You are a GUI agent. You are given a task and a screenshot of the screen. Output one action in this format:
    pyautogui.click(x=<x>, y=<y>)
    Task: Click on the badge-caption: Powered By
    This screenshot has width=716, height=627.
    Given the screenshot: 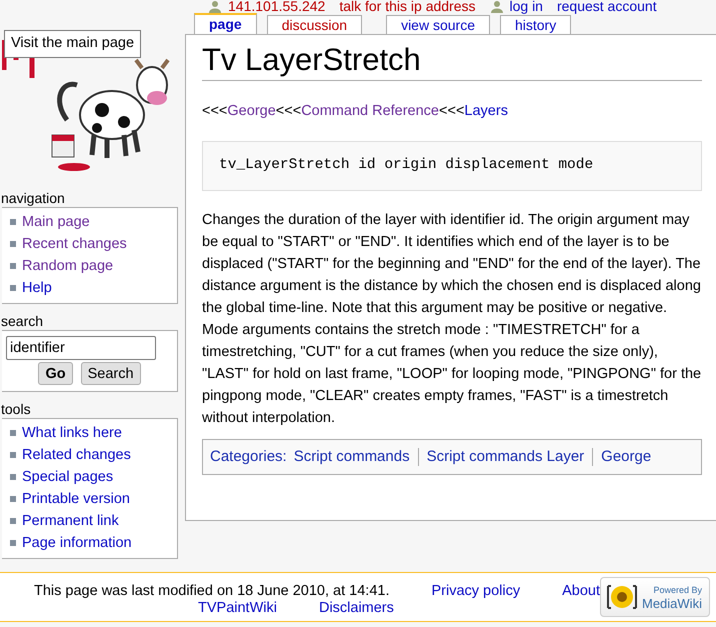 What is the action you would take?
    pyautogui.click(x=677, y=590)
    